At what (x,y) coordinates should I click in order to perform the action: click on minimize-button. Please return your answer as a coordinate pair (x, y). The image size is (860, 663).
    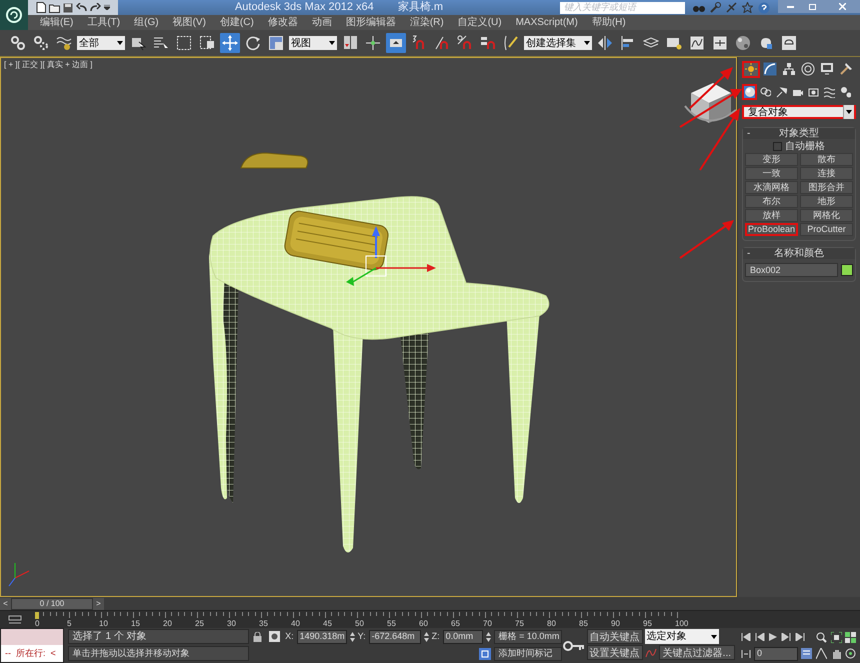
    Looking at the image, I should click on (790, 6).